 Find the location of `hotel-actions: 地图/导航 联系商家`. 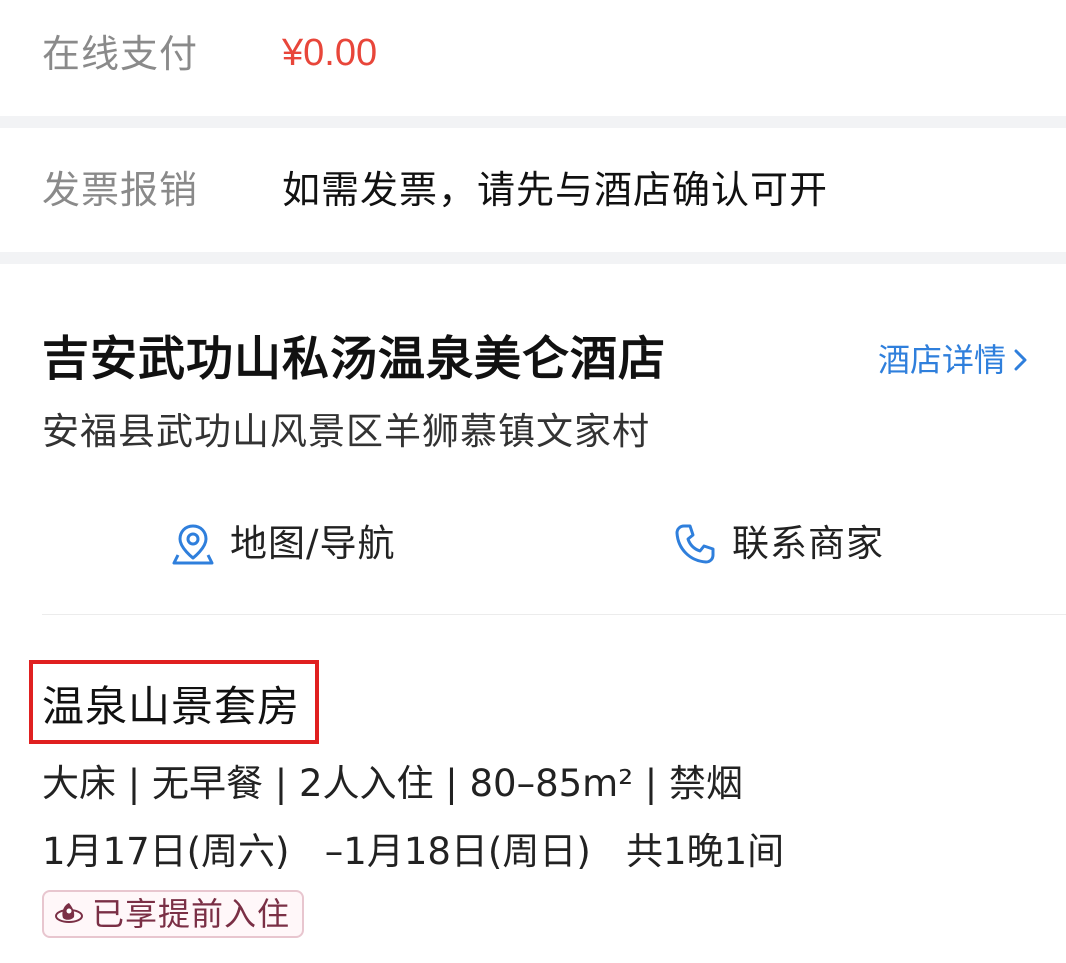

hotel-actions: 地图/导航 联系商家 is located at coordinates (554, 544).